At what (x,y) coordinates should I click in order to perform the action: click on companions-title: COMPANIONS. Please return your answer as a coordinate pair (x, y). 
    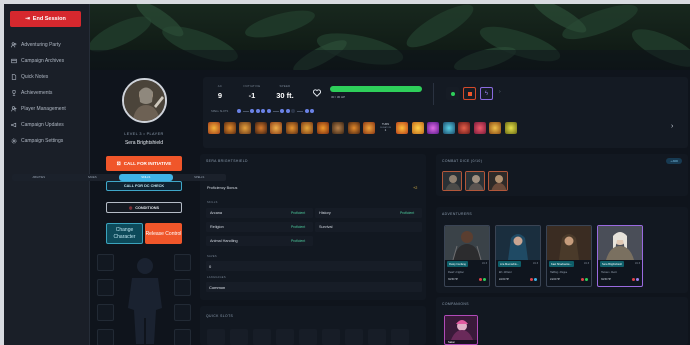
    Looking at the image, I should click on (455, 304).